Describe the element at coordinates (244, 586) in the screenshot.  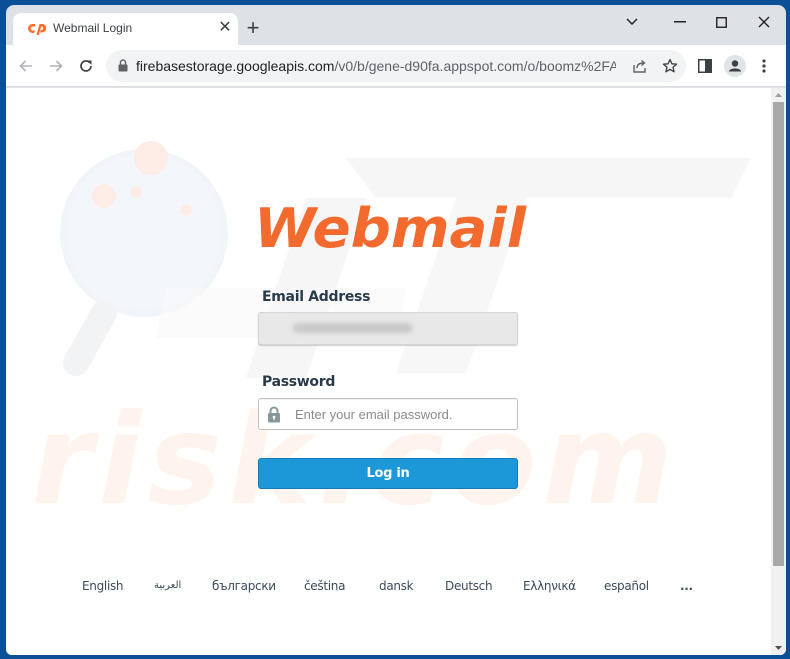
I see `language-link-bulgarian: български` at that location.